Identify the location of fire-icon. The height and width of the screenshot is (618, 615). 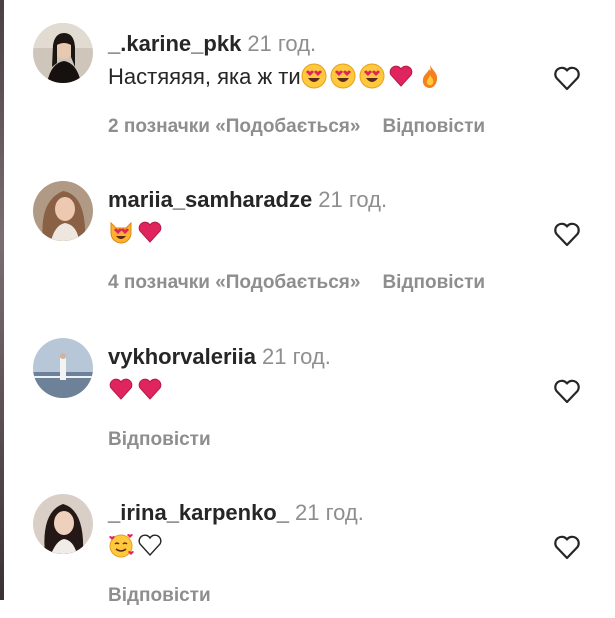
(430, 76).